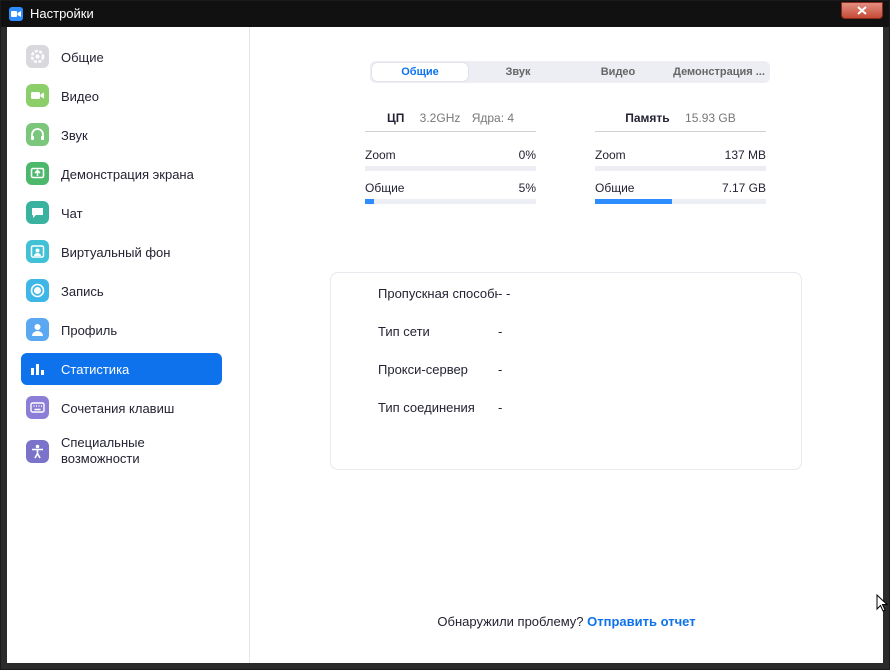 This screenshot has width=890, height=670. What do you see at coordinates (37, 95) in the screenshot?
I see `video-camera-icon` at bounding box center [37, 95].